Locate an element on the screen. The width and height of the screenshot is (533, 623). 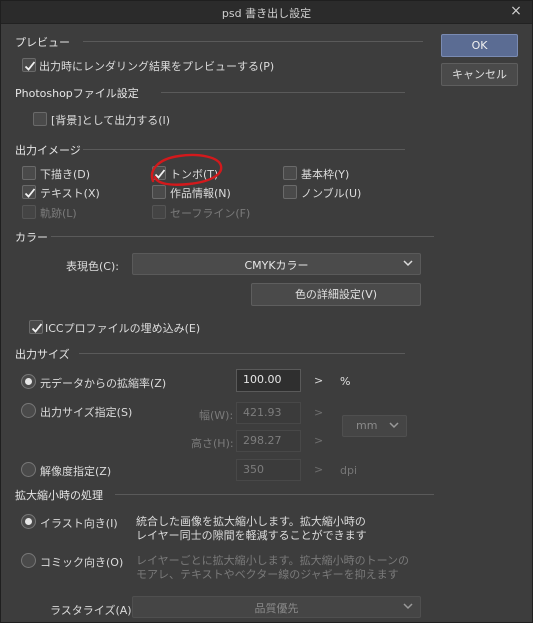
resolution-input: 350 is located at coordinates (268, 470).